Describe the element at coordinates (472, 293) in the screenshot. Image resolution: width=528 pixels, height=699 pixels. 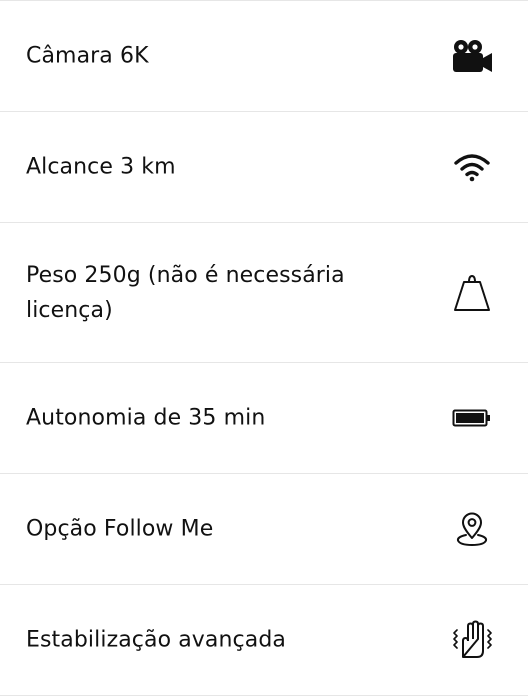
I see `weight-icon` at that location.